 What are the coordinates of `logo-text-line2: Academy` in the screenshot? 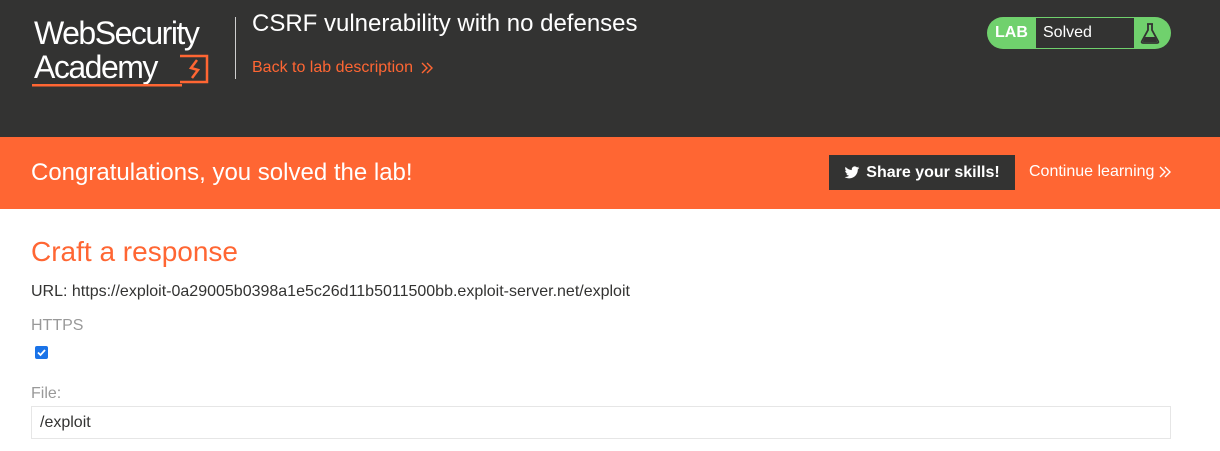 It's located at (96, 67).